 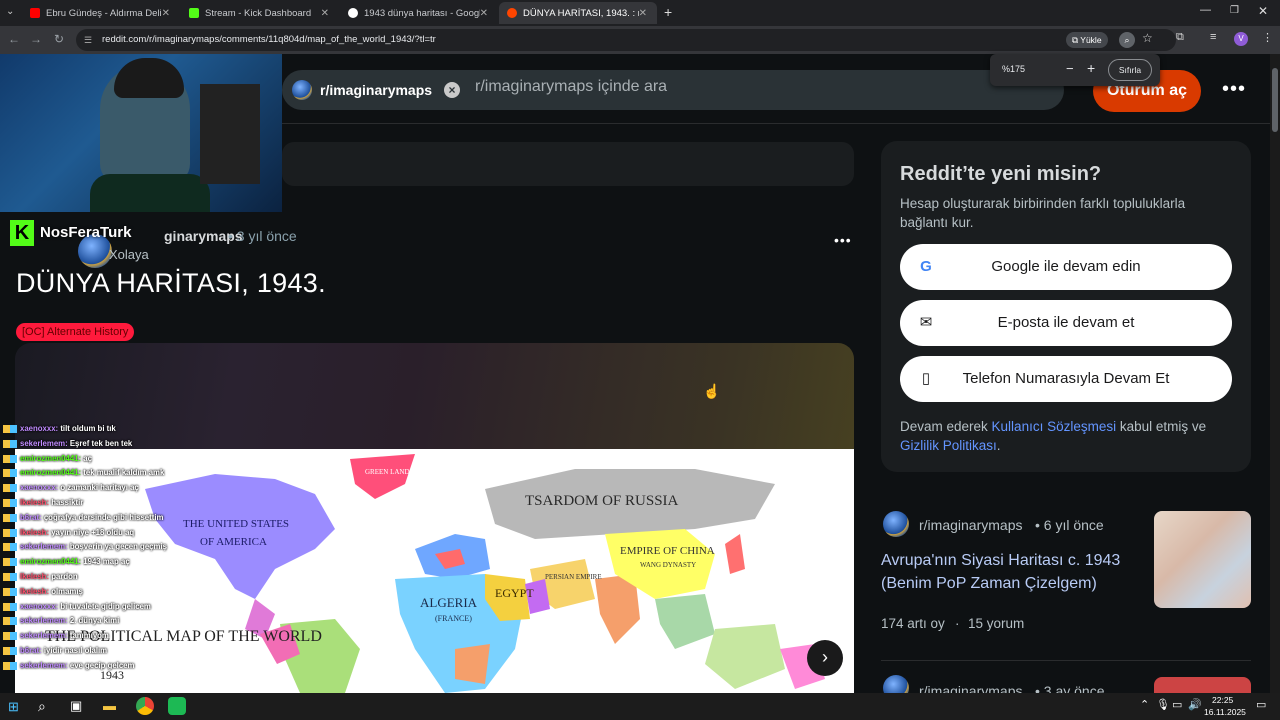 I want to click on phone-signin-label: Telefon Numarasıyla Devam Et, so click(x=1066, y=378).